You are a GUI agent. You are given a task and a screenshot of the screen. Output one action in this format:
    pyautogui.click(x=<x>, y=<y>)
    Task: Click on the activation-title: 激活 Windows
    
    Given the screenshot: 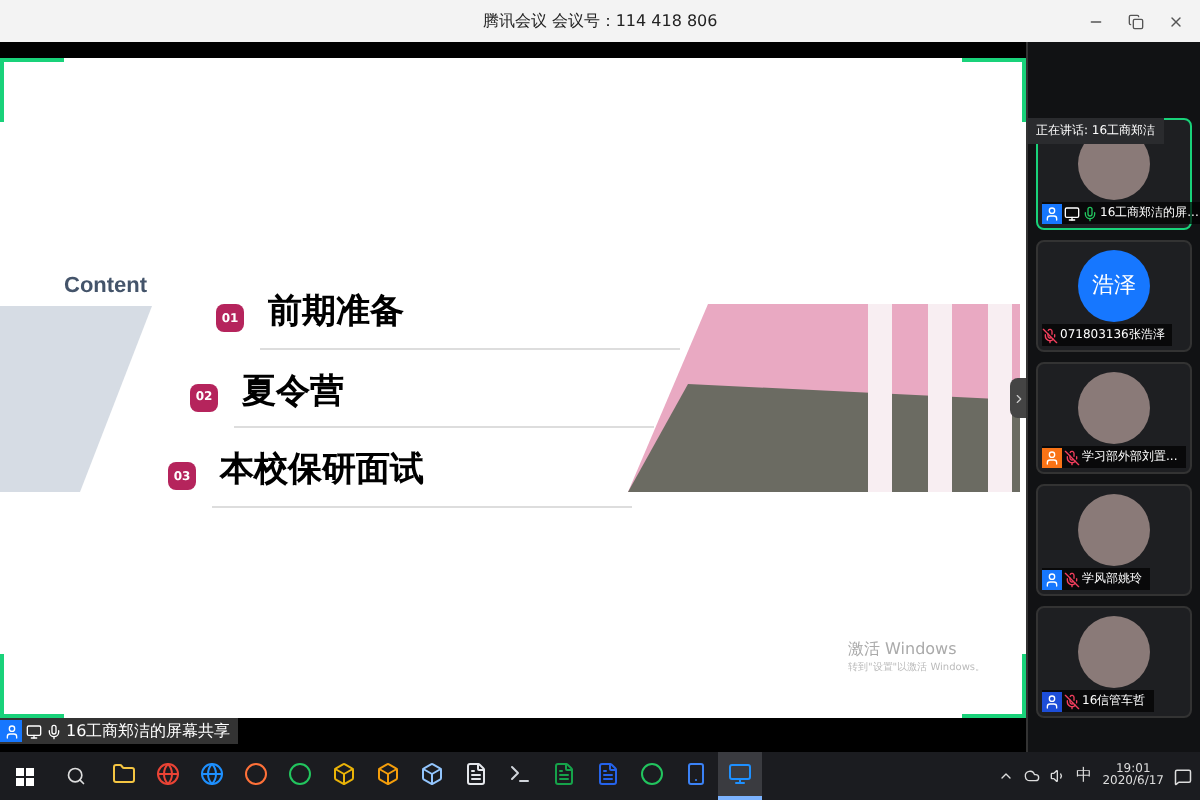 What is the action you would take?
    pyautogui.click(x=903, y=649)
    